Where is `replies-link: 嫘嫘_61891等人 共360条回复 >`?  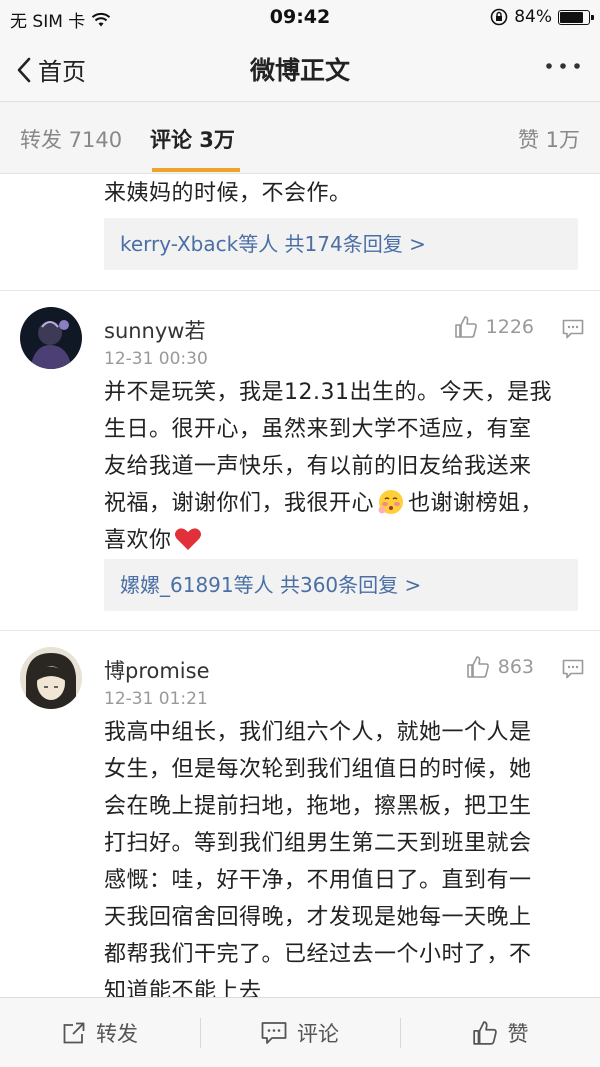 replies-link: 嫘嫘_61891等人 共360条回复 > is located at coordinates (341, 585).